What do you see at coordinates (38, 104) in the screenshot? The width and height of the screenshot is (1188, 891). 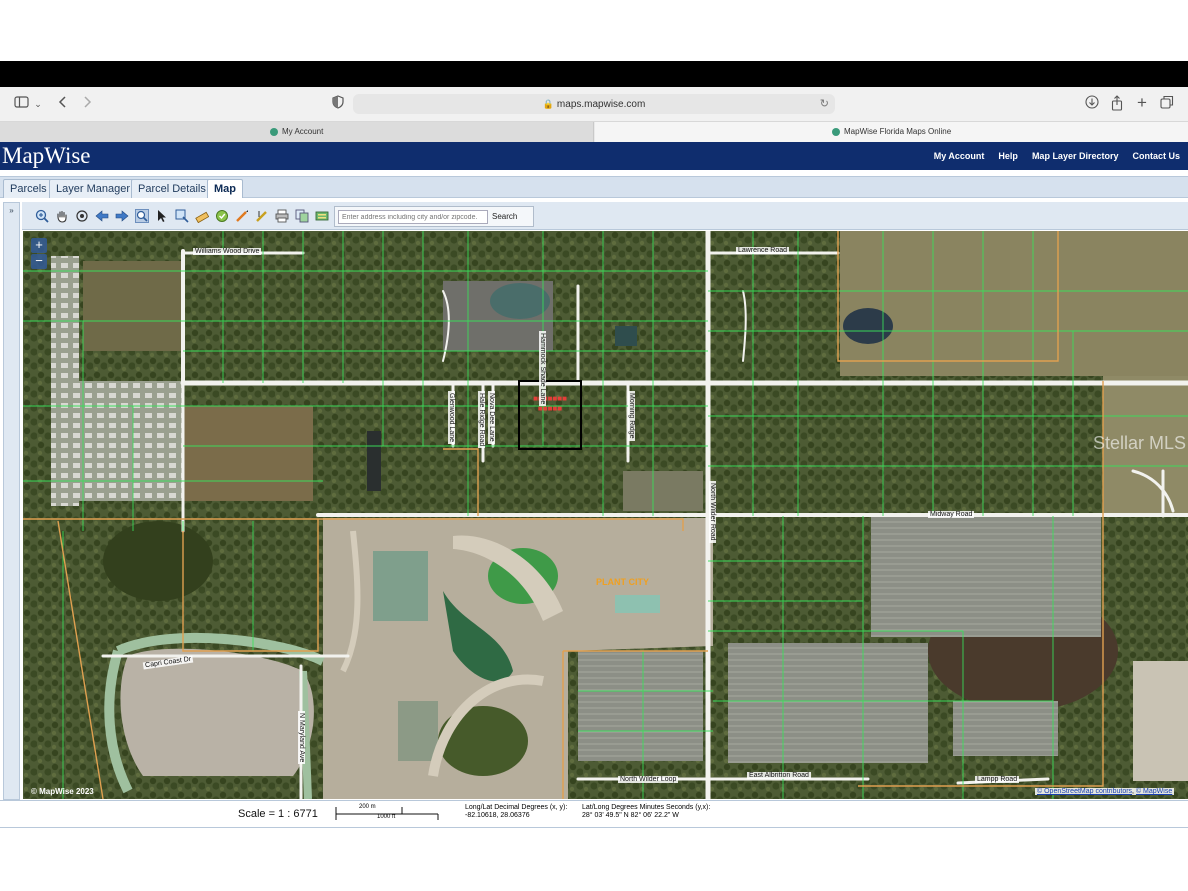 I see `chevron-down-icon: ⌄` at bounding box center [38, 104].